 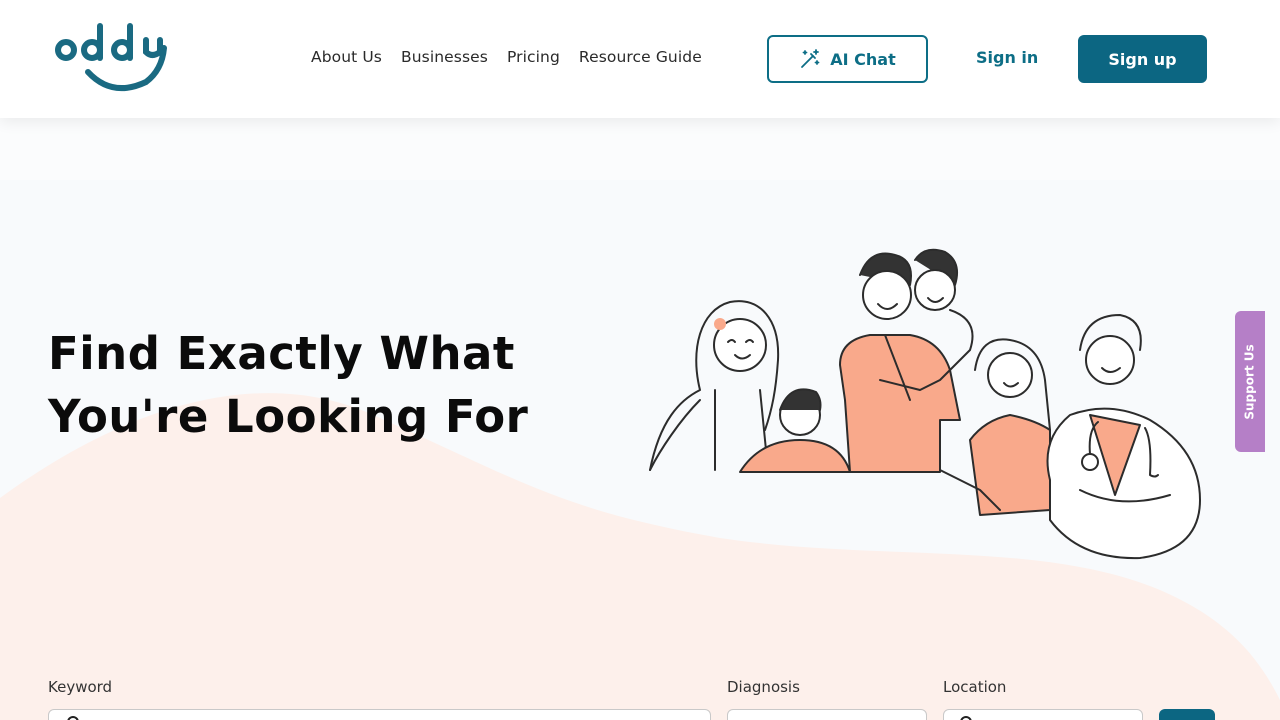 I want to click on hero-title: Find Exactly What You're Looking For, so click(x=308, y=385).